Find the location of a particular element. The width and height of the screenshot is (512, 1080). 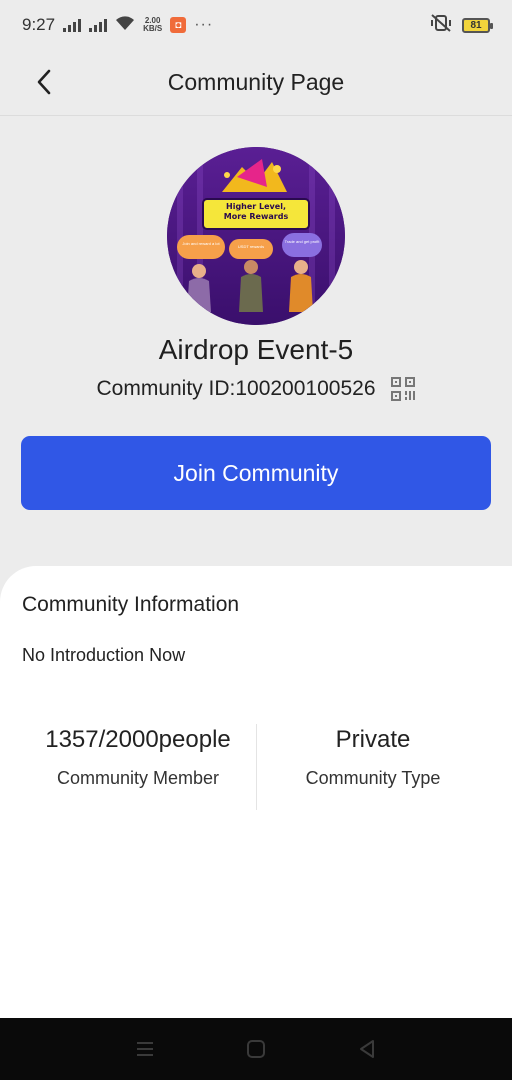

battery-level: 81 is located at coordinates (476, 25).